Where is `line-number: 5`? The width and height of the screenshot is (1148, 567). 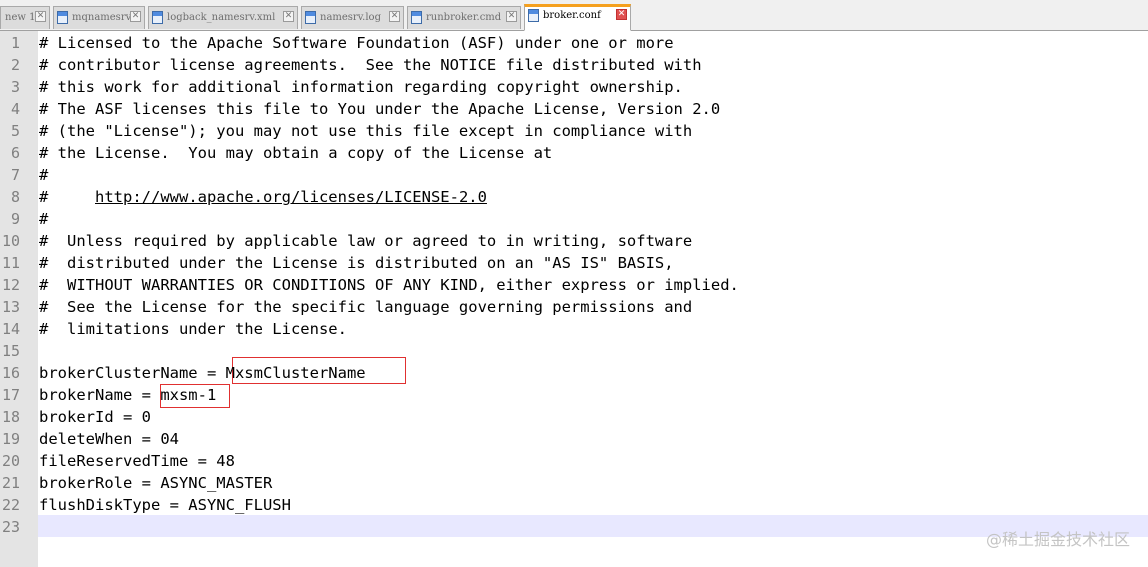
line-number: 5 is located at coordinates (15, 131).